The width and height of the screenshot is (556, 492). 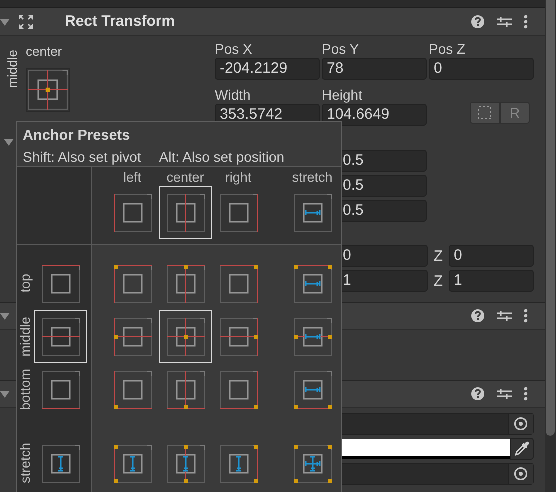 I want to click on number-field: 78, so click(x=374, y=69).